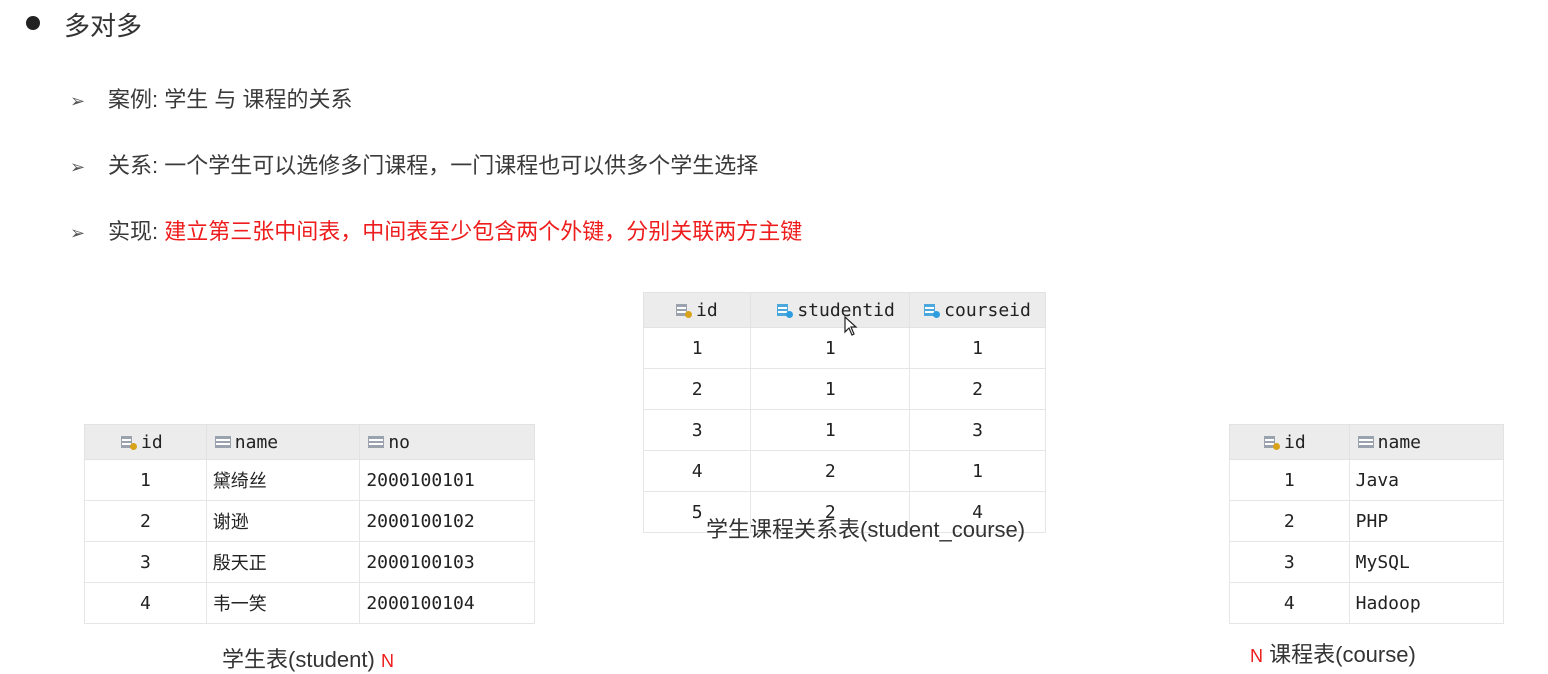 Image resolution: width=1548 pixels, height=674 pixels. Describe the element at coordinates (844, 471) in the screenshot. I see `table-row: 421` at that location.